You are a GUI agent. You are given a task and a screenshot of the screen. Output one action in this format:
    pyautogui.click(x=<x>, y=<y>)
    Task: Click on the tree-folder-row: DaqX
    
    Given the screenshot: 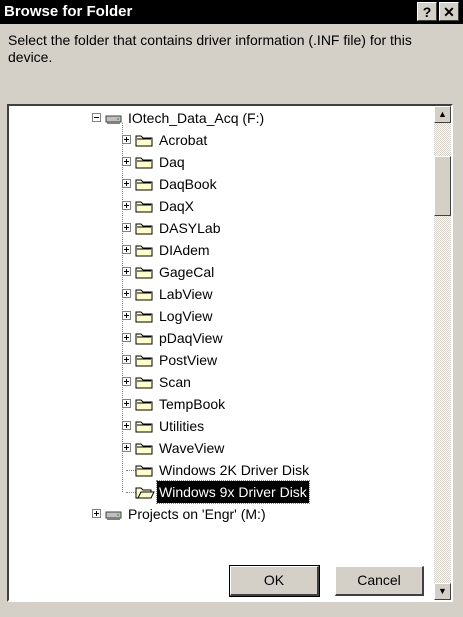 What is the action you would take?
    pyautogui.click(x=217, y=206)
    